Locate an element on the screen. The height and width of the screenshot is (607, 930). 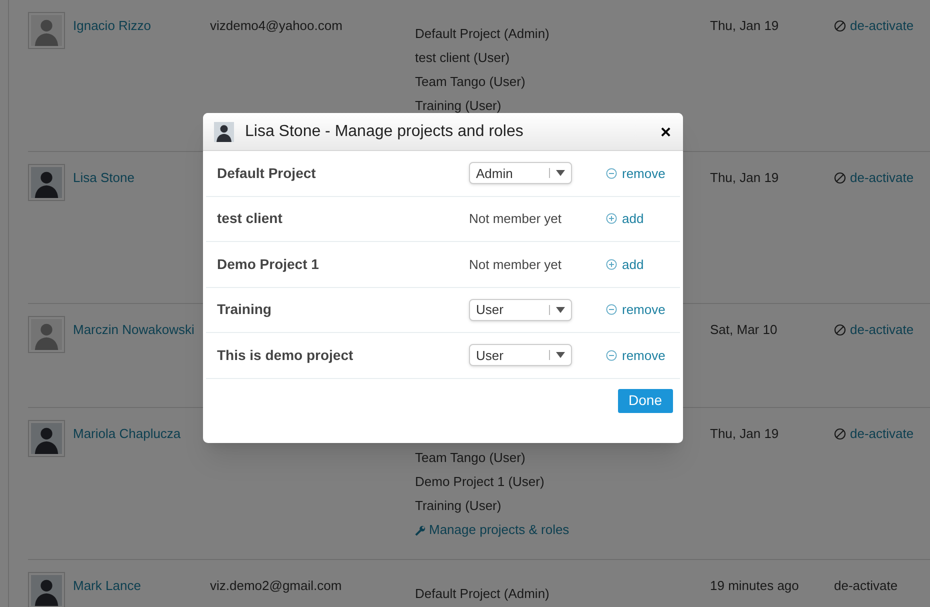
project-role: Demo Project 1 (User) is located at coordinates (480, 482).